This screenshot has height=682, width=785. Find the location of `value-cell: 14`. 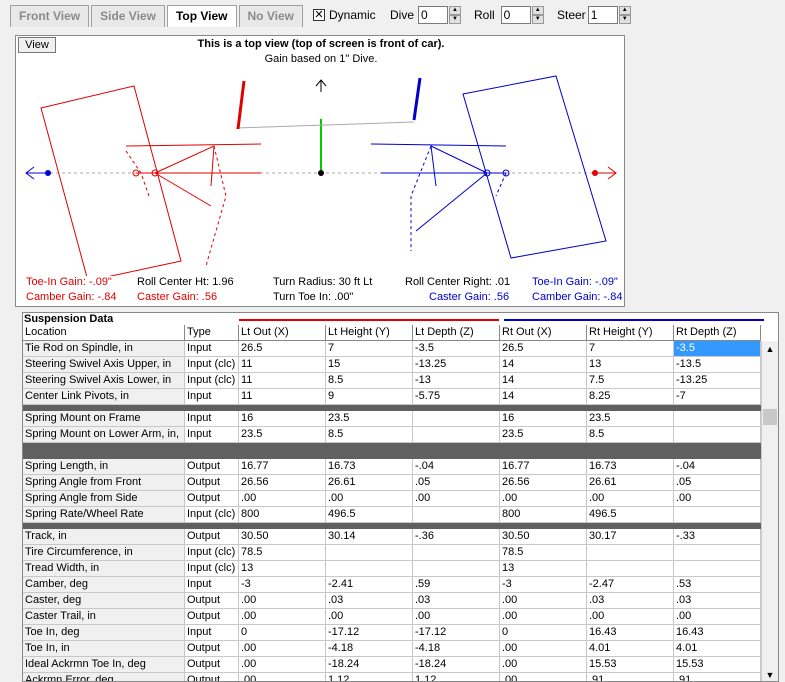

value-cell: 14 is located at coordinates (543, 365).